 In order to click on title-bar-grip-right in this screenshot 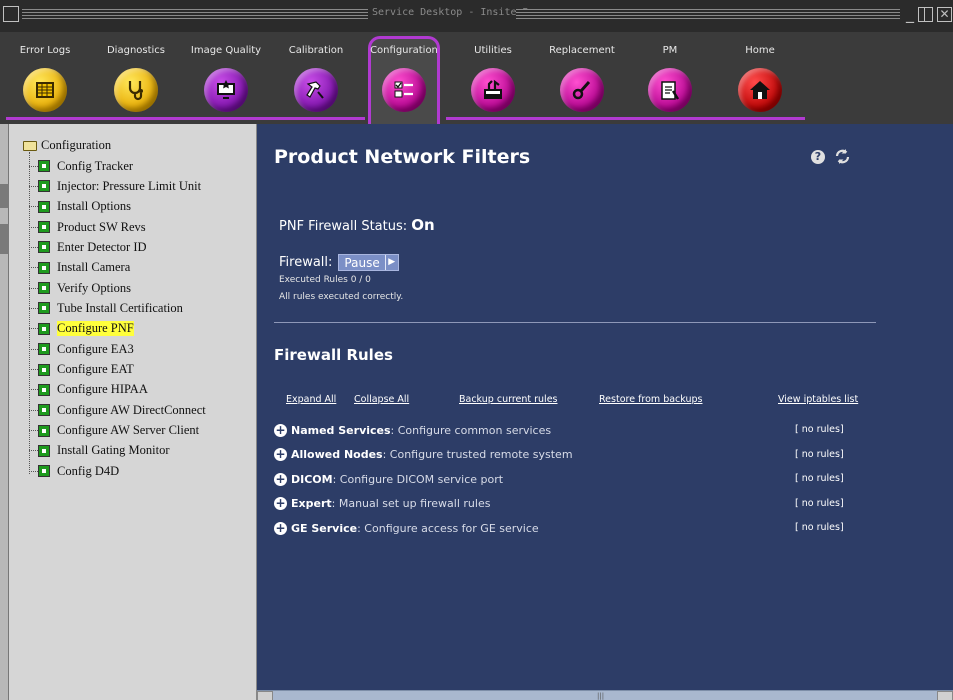, I will do `click(708, 15)`.